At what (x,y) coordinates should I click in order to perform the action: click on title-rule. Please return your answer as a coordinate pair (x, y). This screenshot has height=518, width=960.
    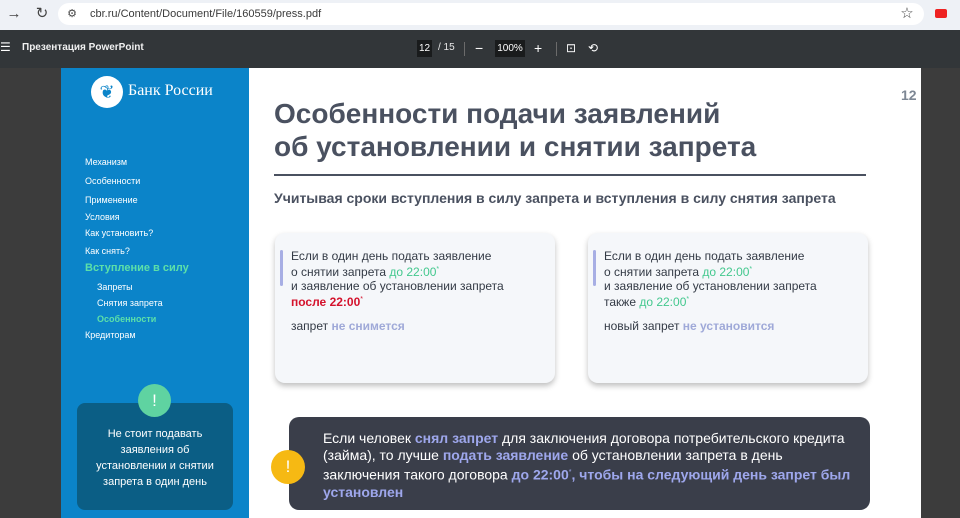
    Looking at the image, I should click on (570, 175).